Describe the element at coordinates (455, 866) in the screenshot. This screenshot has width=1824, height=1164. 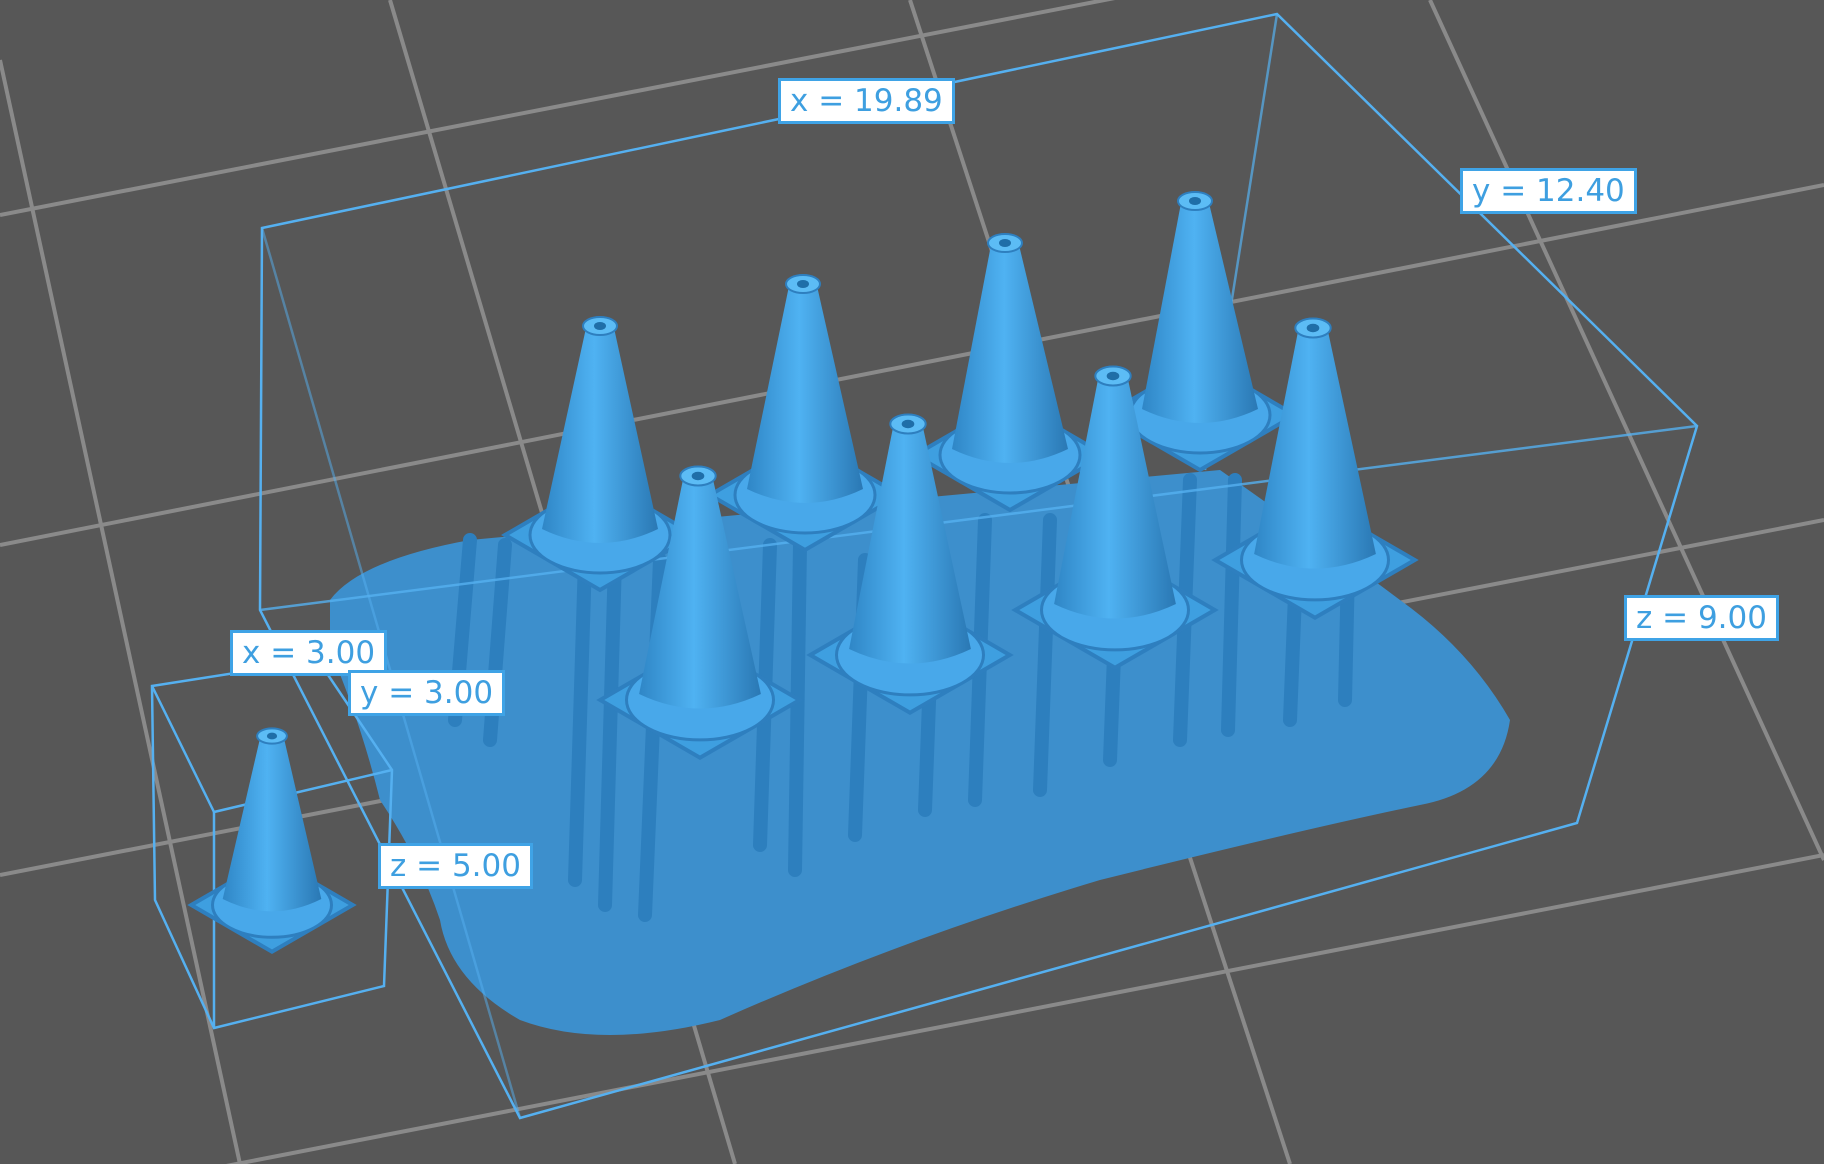
I see `single-z-dimension-label: z = 5.00` at that location.